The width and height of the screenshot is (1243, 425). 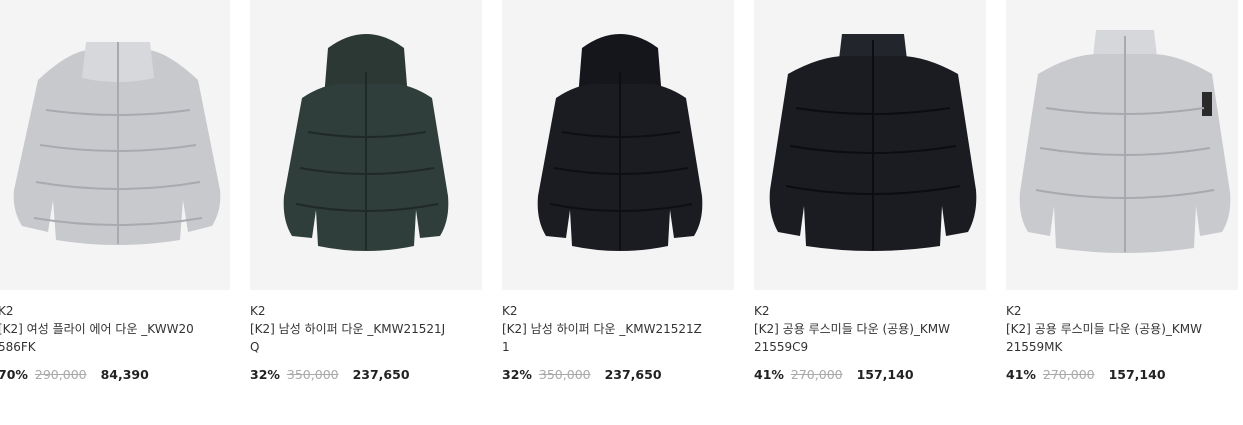 What do you see at coordinates (14, 374) in the screenshot?
I see `discount-rate: 70%` at bounding box center [14, 374].